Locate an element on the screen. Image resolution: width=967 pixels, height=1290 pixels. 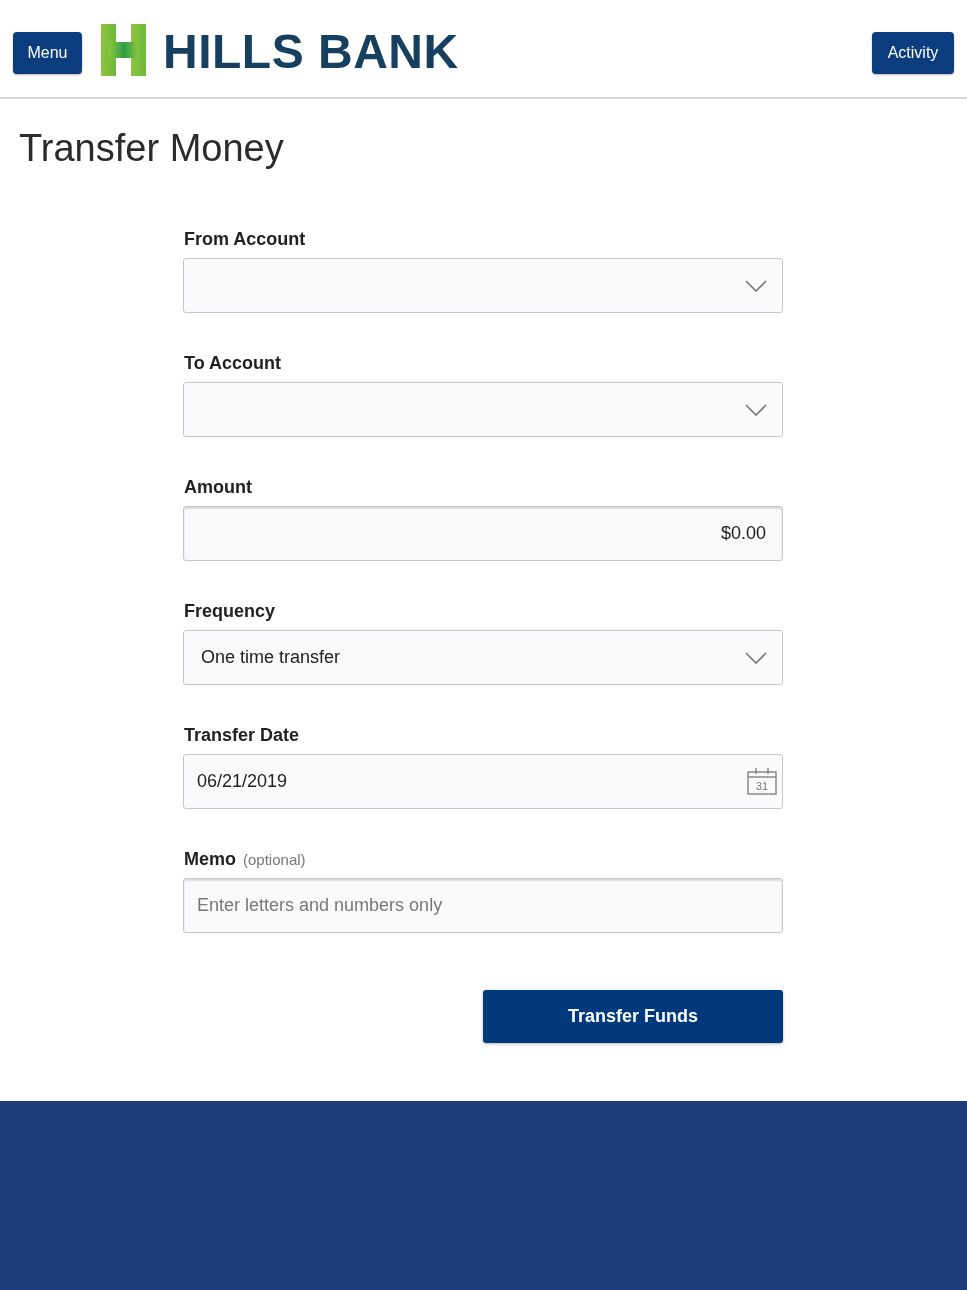
amount-field: $0.00 is located at coordinates (483, 533).